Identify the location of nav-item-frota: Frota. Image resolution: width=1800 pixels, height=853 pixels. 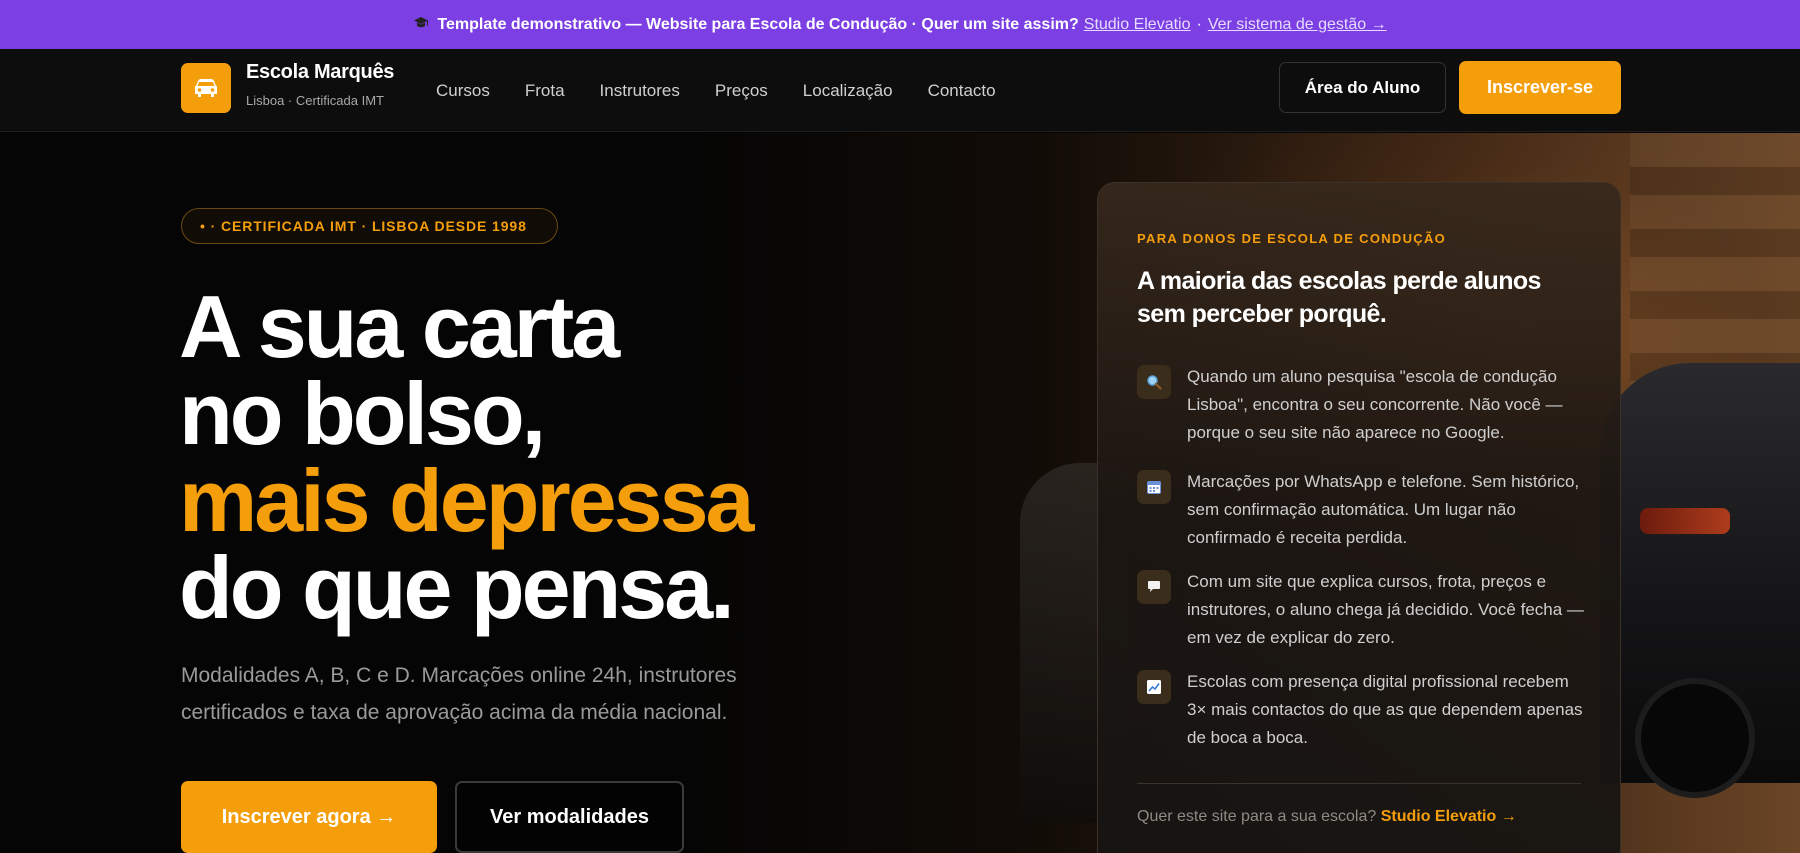
(545, 91).